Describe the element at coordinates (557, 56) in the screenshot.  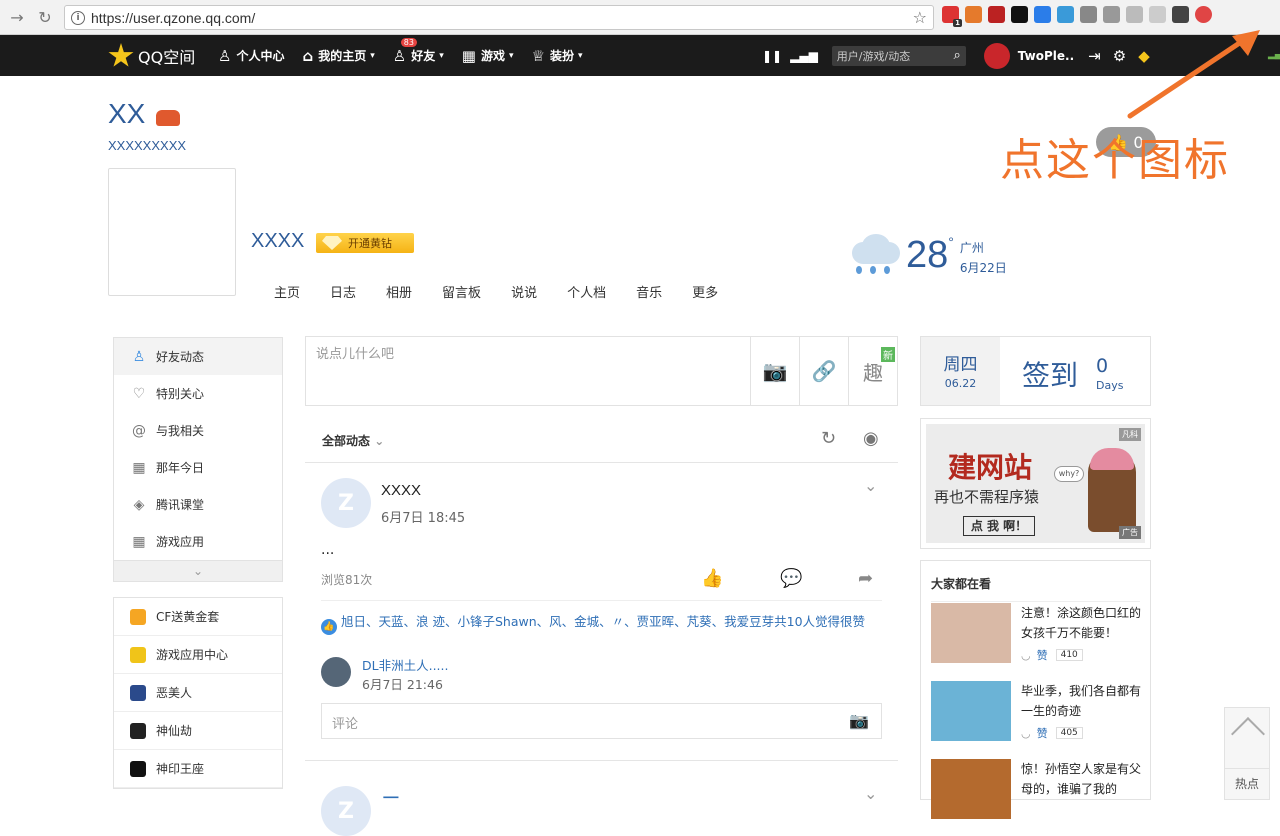
I see `topbar-menu-item: ♕ 装扮 ▾` at that location.